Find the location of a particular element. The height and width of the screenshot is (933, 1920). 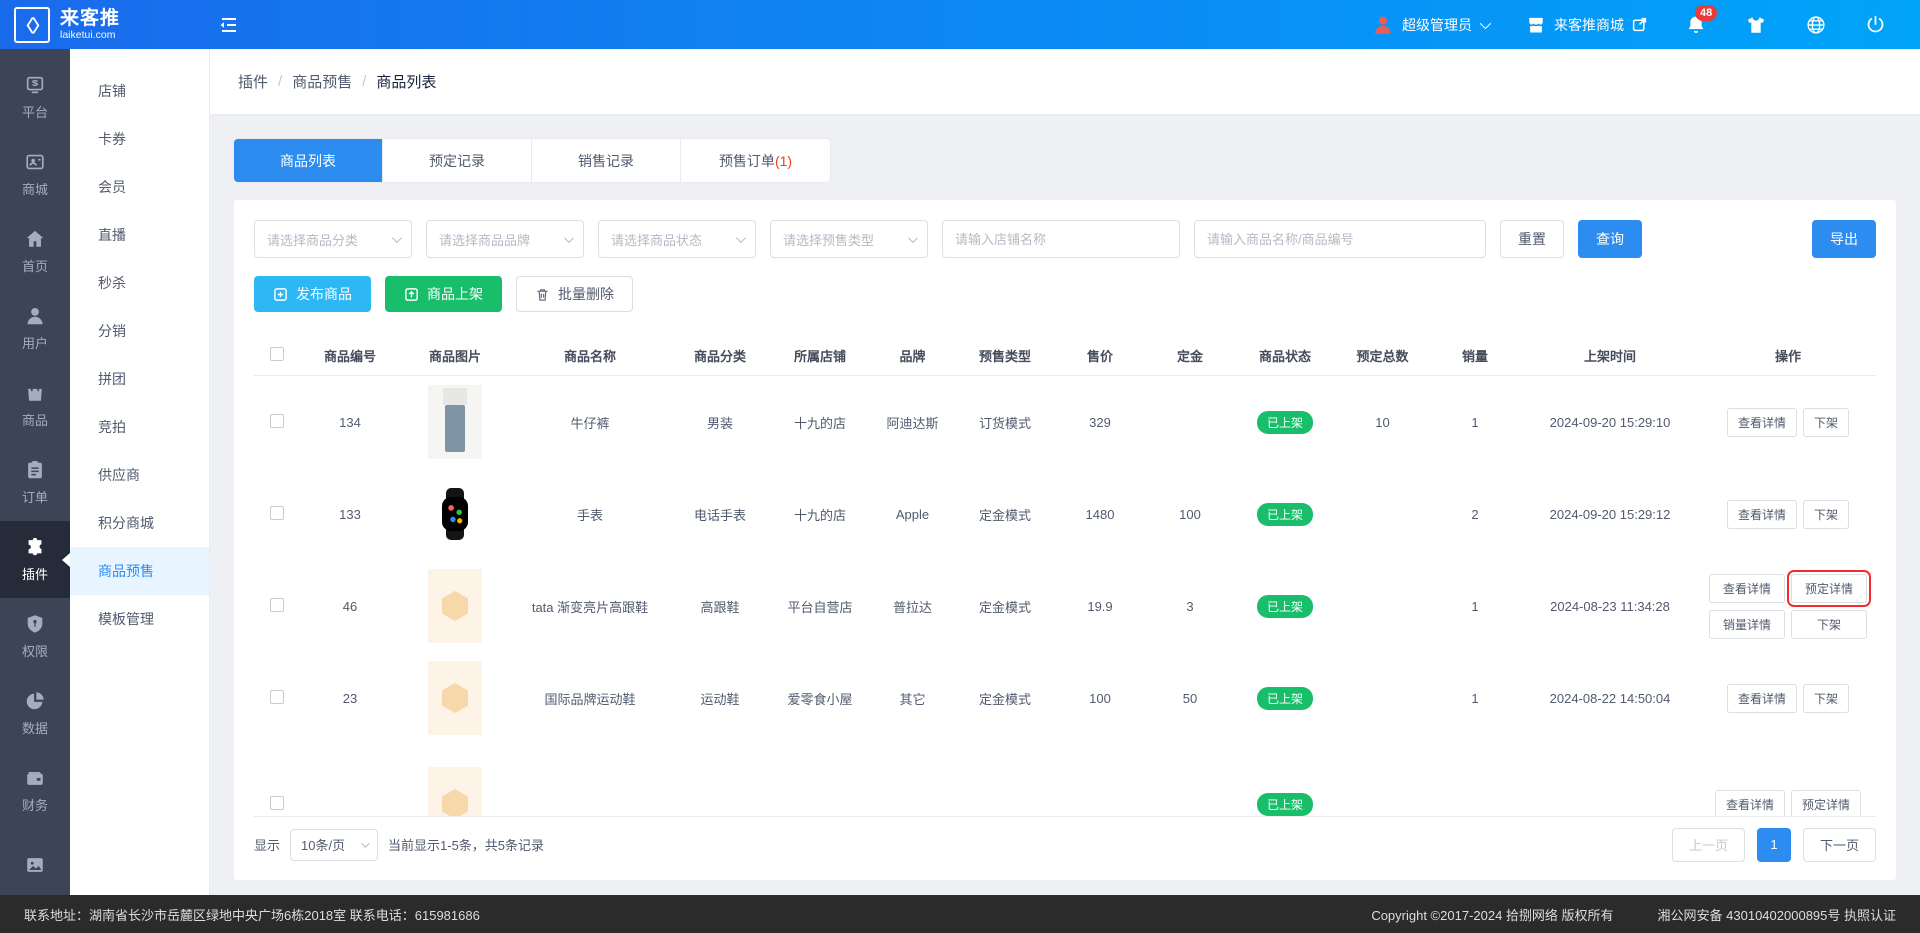

picture-icon is located at coordinates (35, 864).